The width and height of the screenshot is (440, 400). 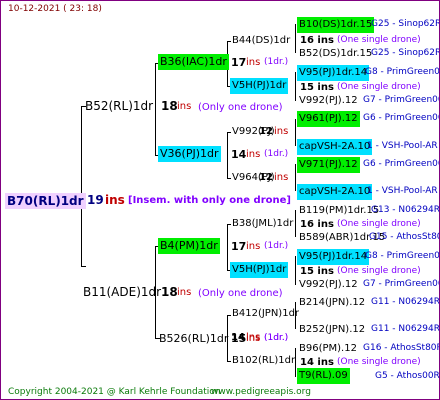 I want to click on gen2-ins-count-3: 17, so click(x=239, y=246).